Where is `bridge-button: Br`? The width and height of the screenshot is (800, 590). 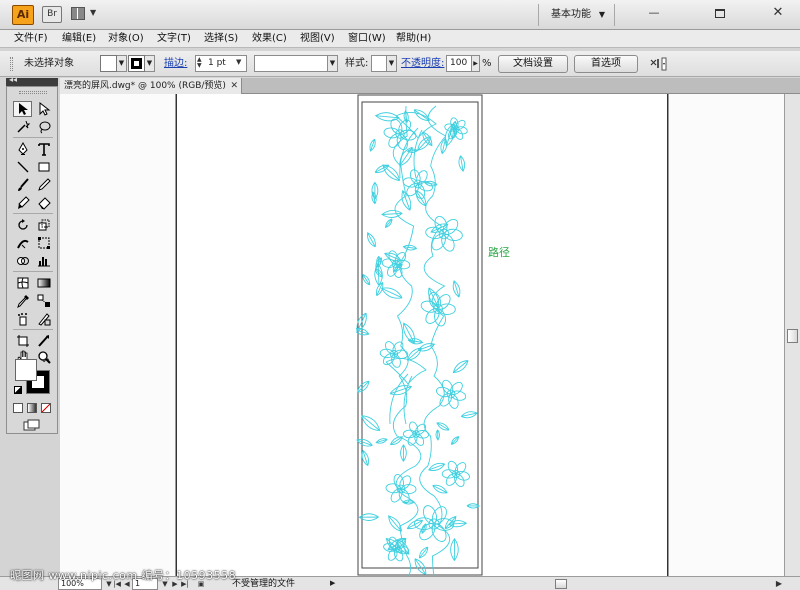 bridge-button: Br is located at coordinates (52, 14).